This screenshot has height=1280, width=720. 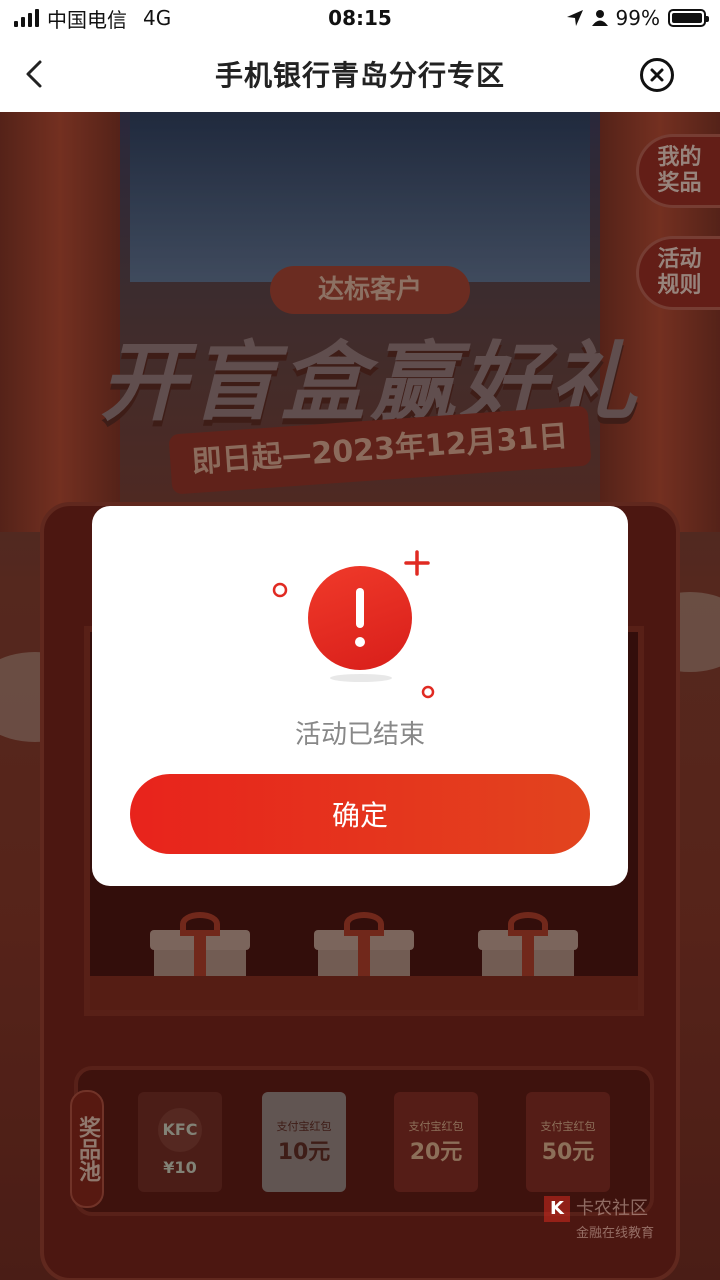 I want to click on person-icon, so click(x=599, y=18).